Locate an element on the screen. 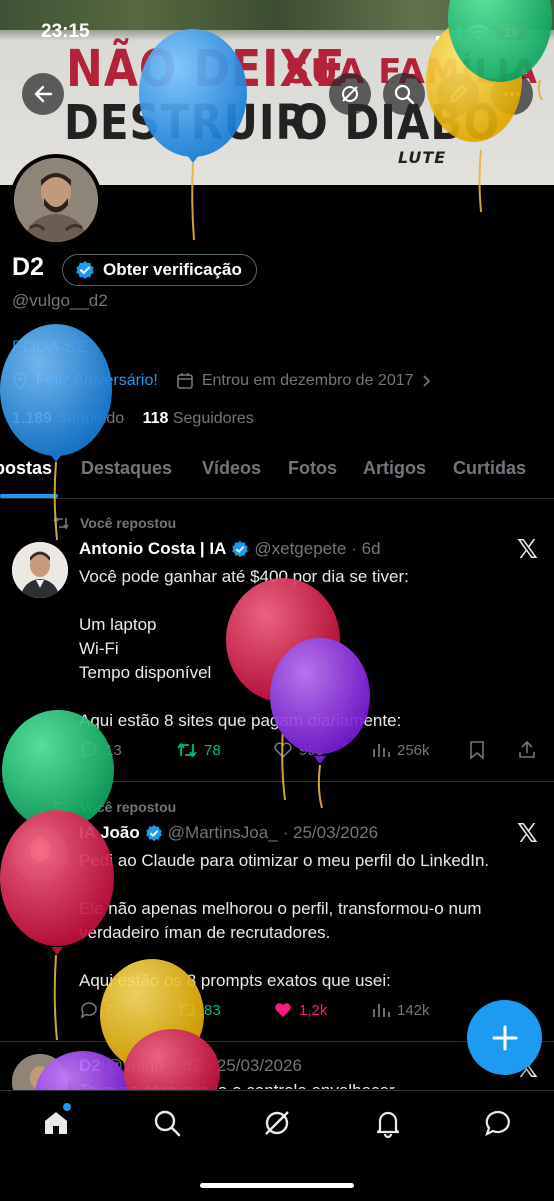 The width and height of the screenshot is (554, 1201). post-author-handle: @xetgepete is located at coordinates (300, 548).